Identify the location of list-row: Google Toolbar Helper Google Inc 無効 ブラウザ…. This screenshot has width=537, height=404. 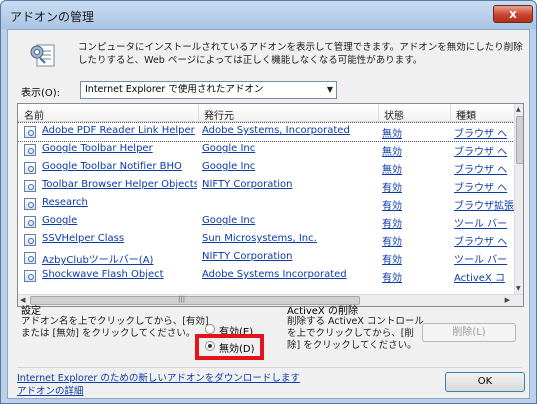
(266, 150).